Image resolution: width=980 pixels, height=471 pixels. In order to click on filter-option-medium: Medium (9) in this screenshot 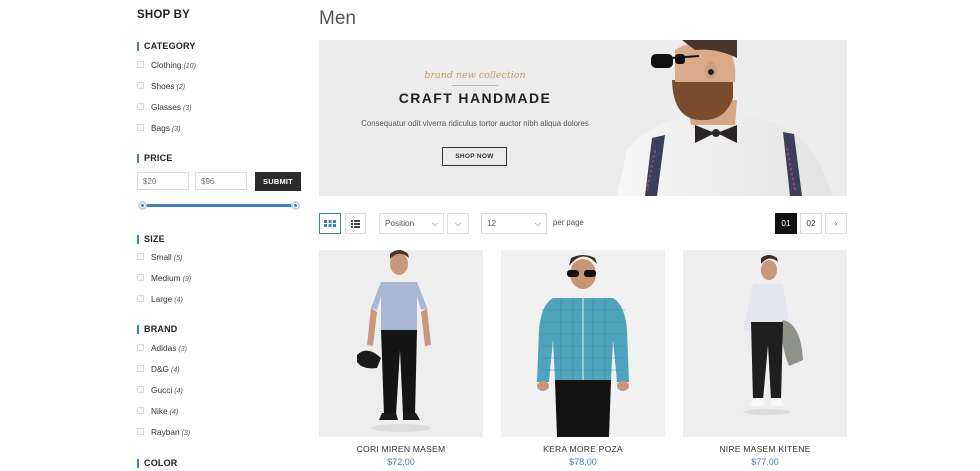, I will do `click(164, 278)`.